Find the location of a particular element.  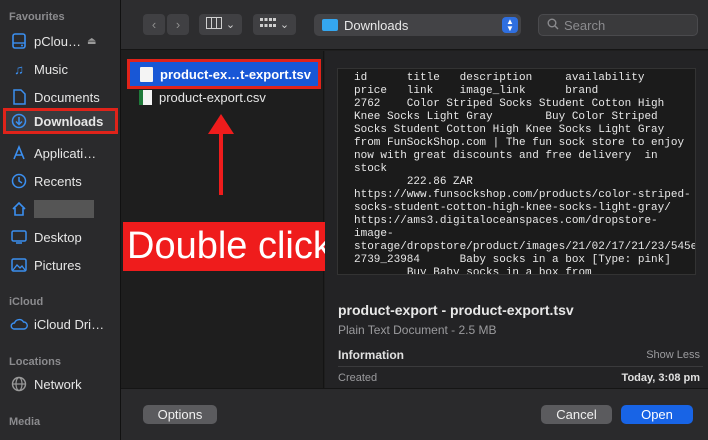

bottom-bar: Options Cancel Open is located at coordinates (414, 414).